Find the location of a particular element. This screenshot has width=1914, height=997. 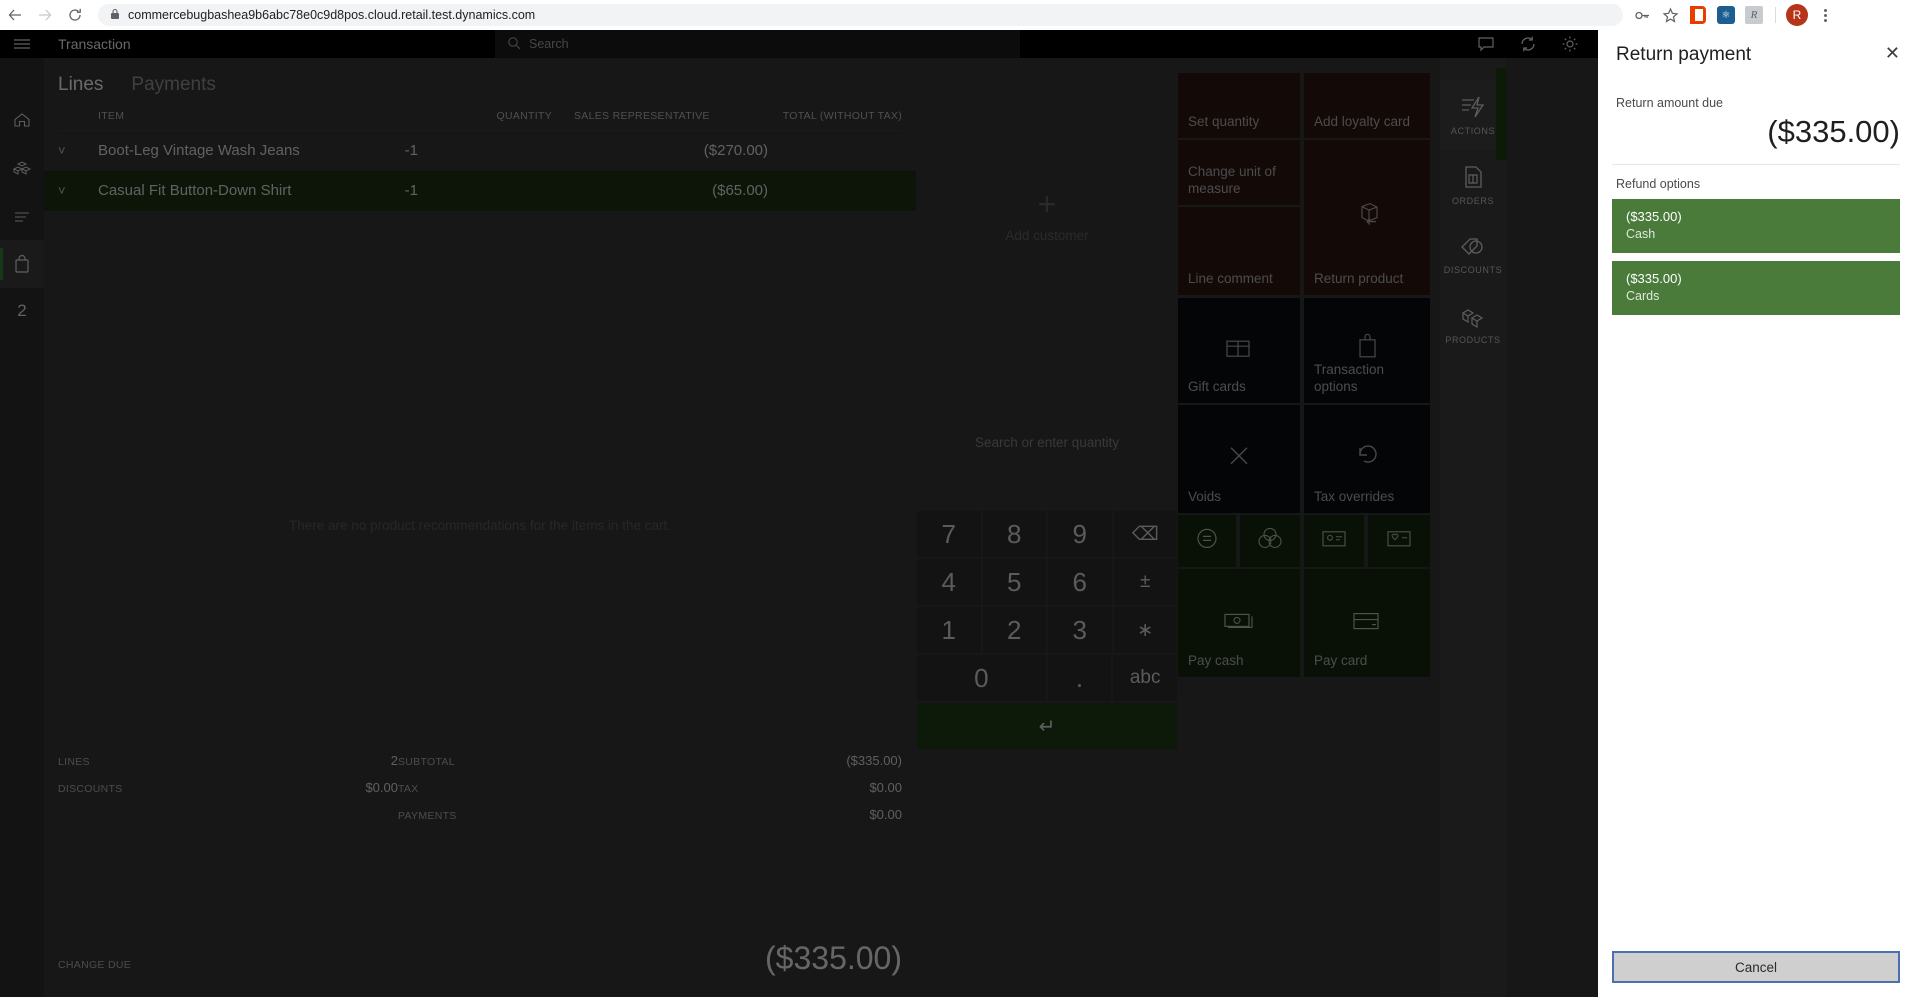

total-lines: LINES 2 is located at coordinates (228, 760).